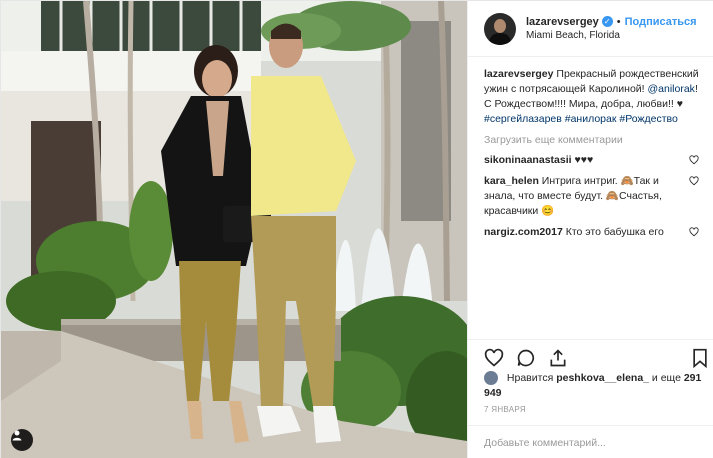  Describe the element at coordinates (581, 119) in the screenshot. I see `caption-hashtags: #сергейлазарев #анилорак #Рождество` at that location.